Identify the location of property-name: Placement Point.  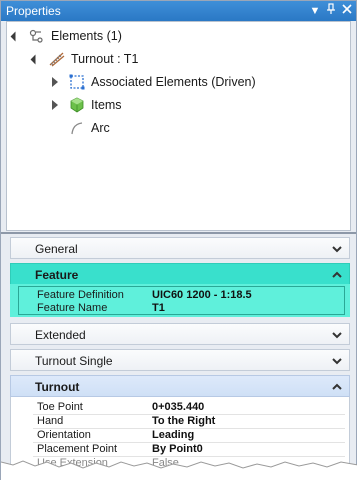
(77, 449).